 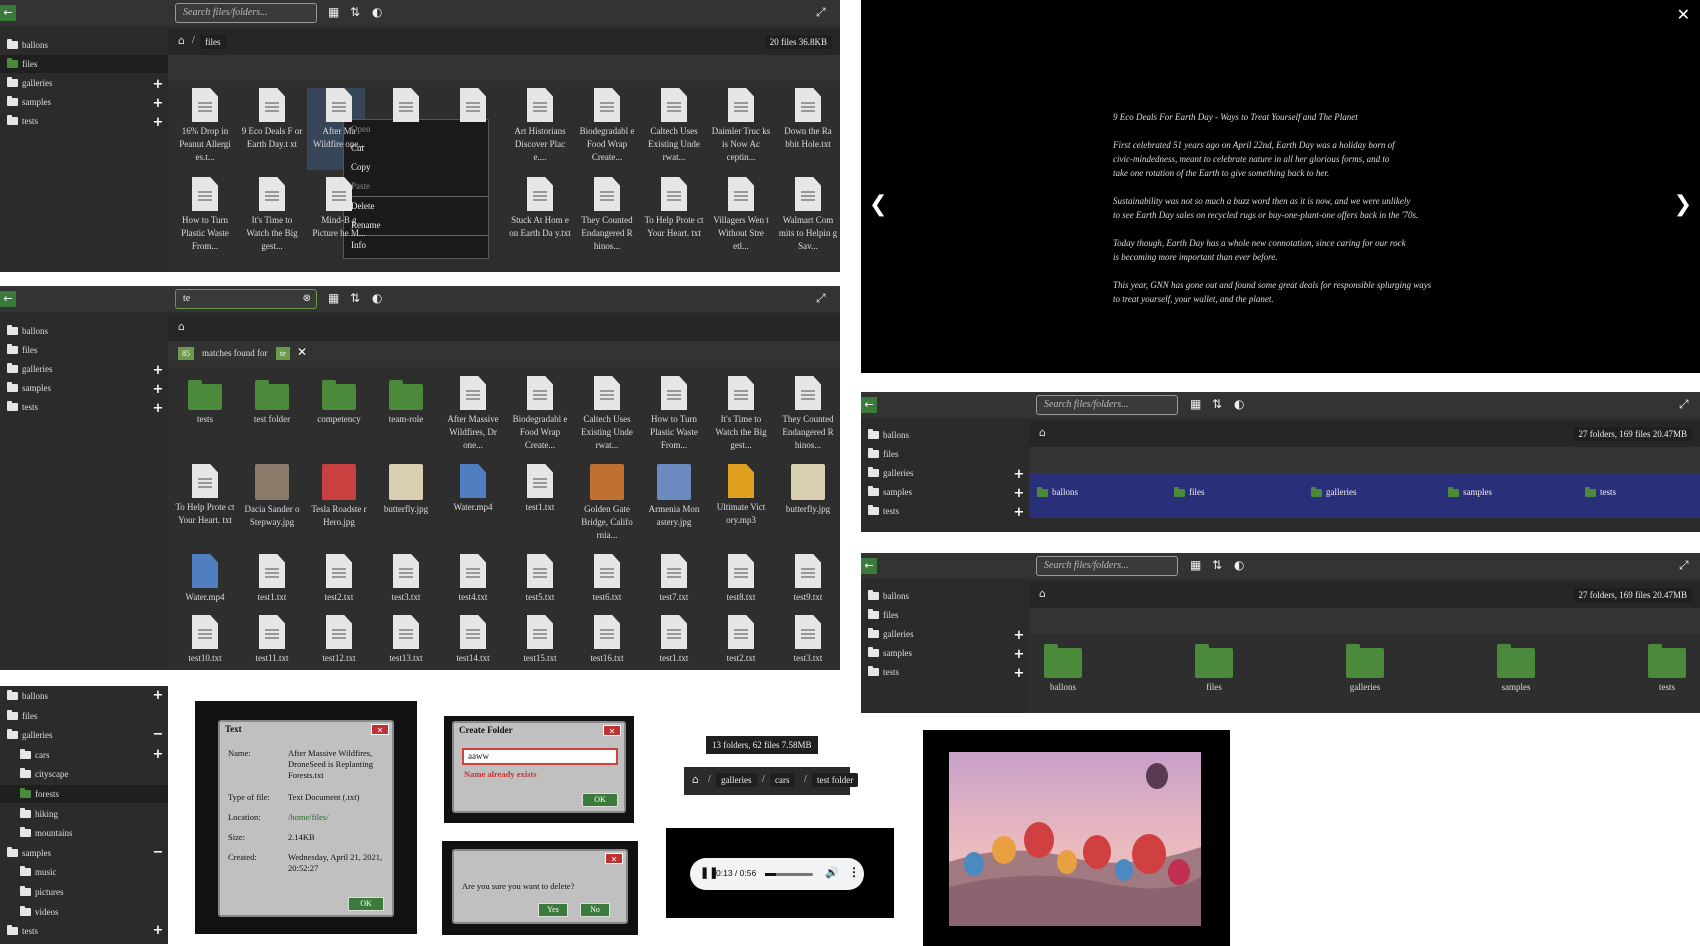 I want to click on file-item: galleries, so click(x=1365, y=667).